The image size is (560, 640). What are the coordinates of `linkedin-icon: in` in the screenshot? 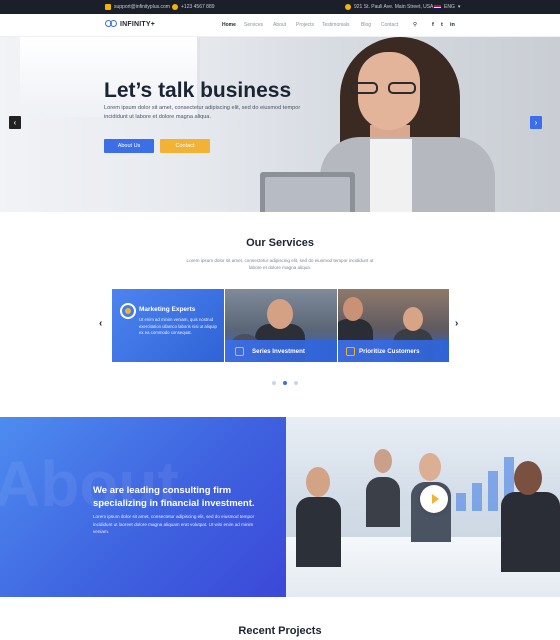 It's located at (452, 25).